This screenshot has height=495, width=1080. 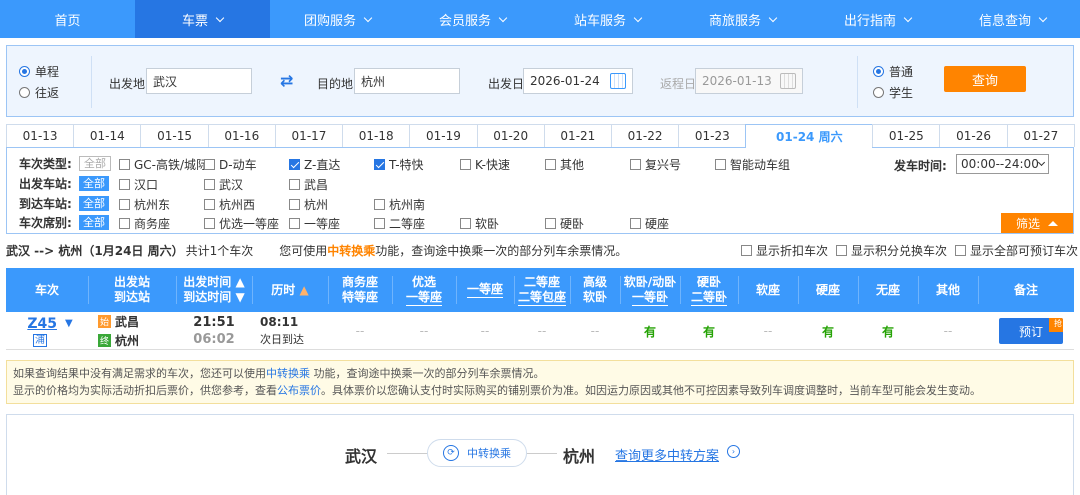 I want to click on type-option: 其他, so click(x=564, y=164).